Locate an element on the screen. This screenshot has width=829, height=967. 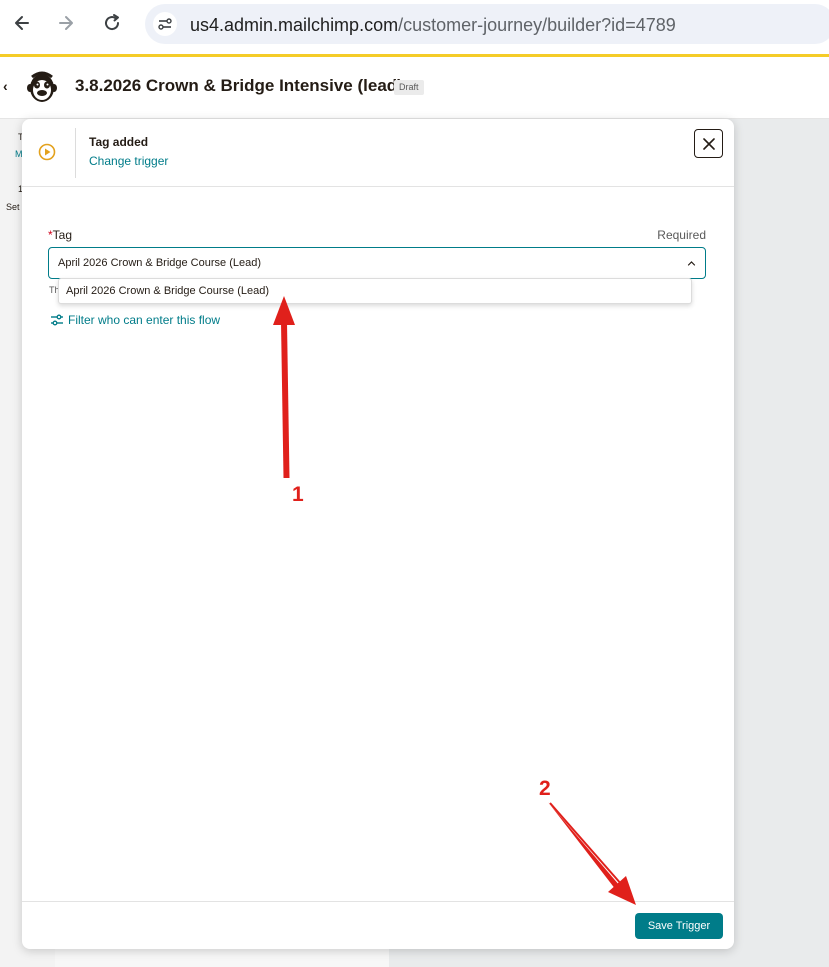
change-trigger-link: Change trigger is located at coordinates (128, 161).